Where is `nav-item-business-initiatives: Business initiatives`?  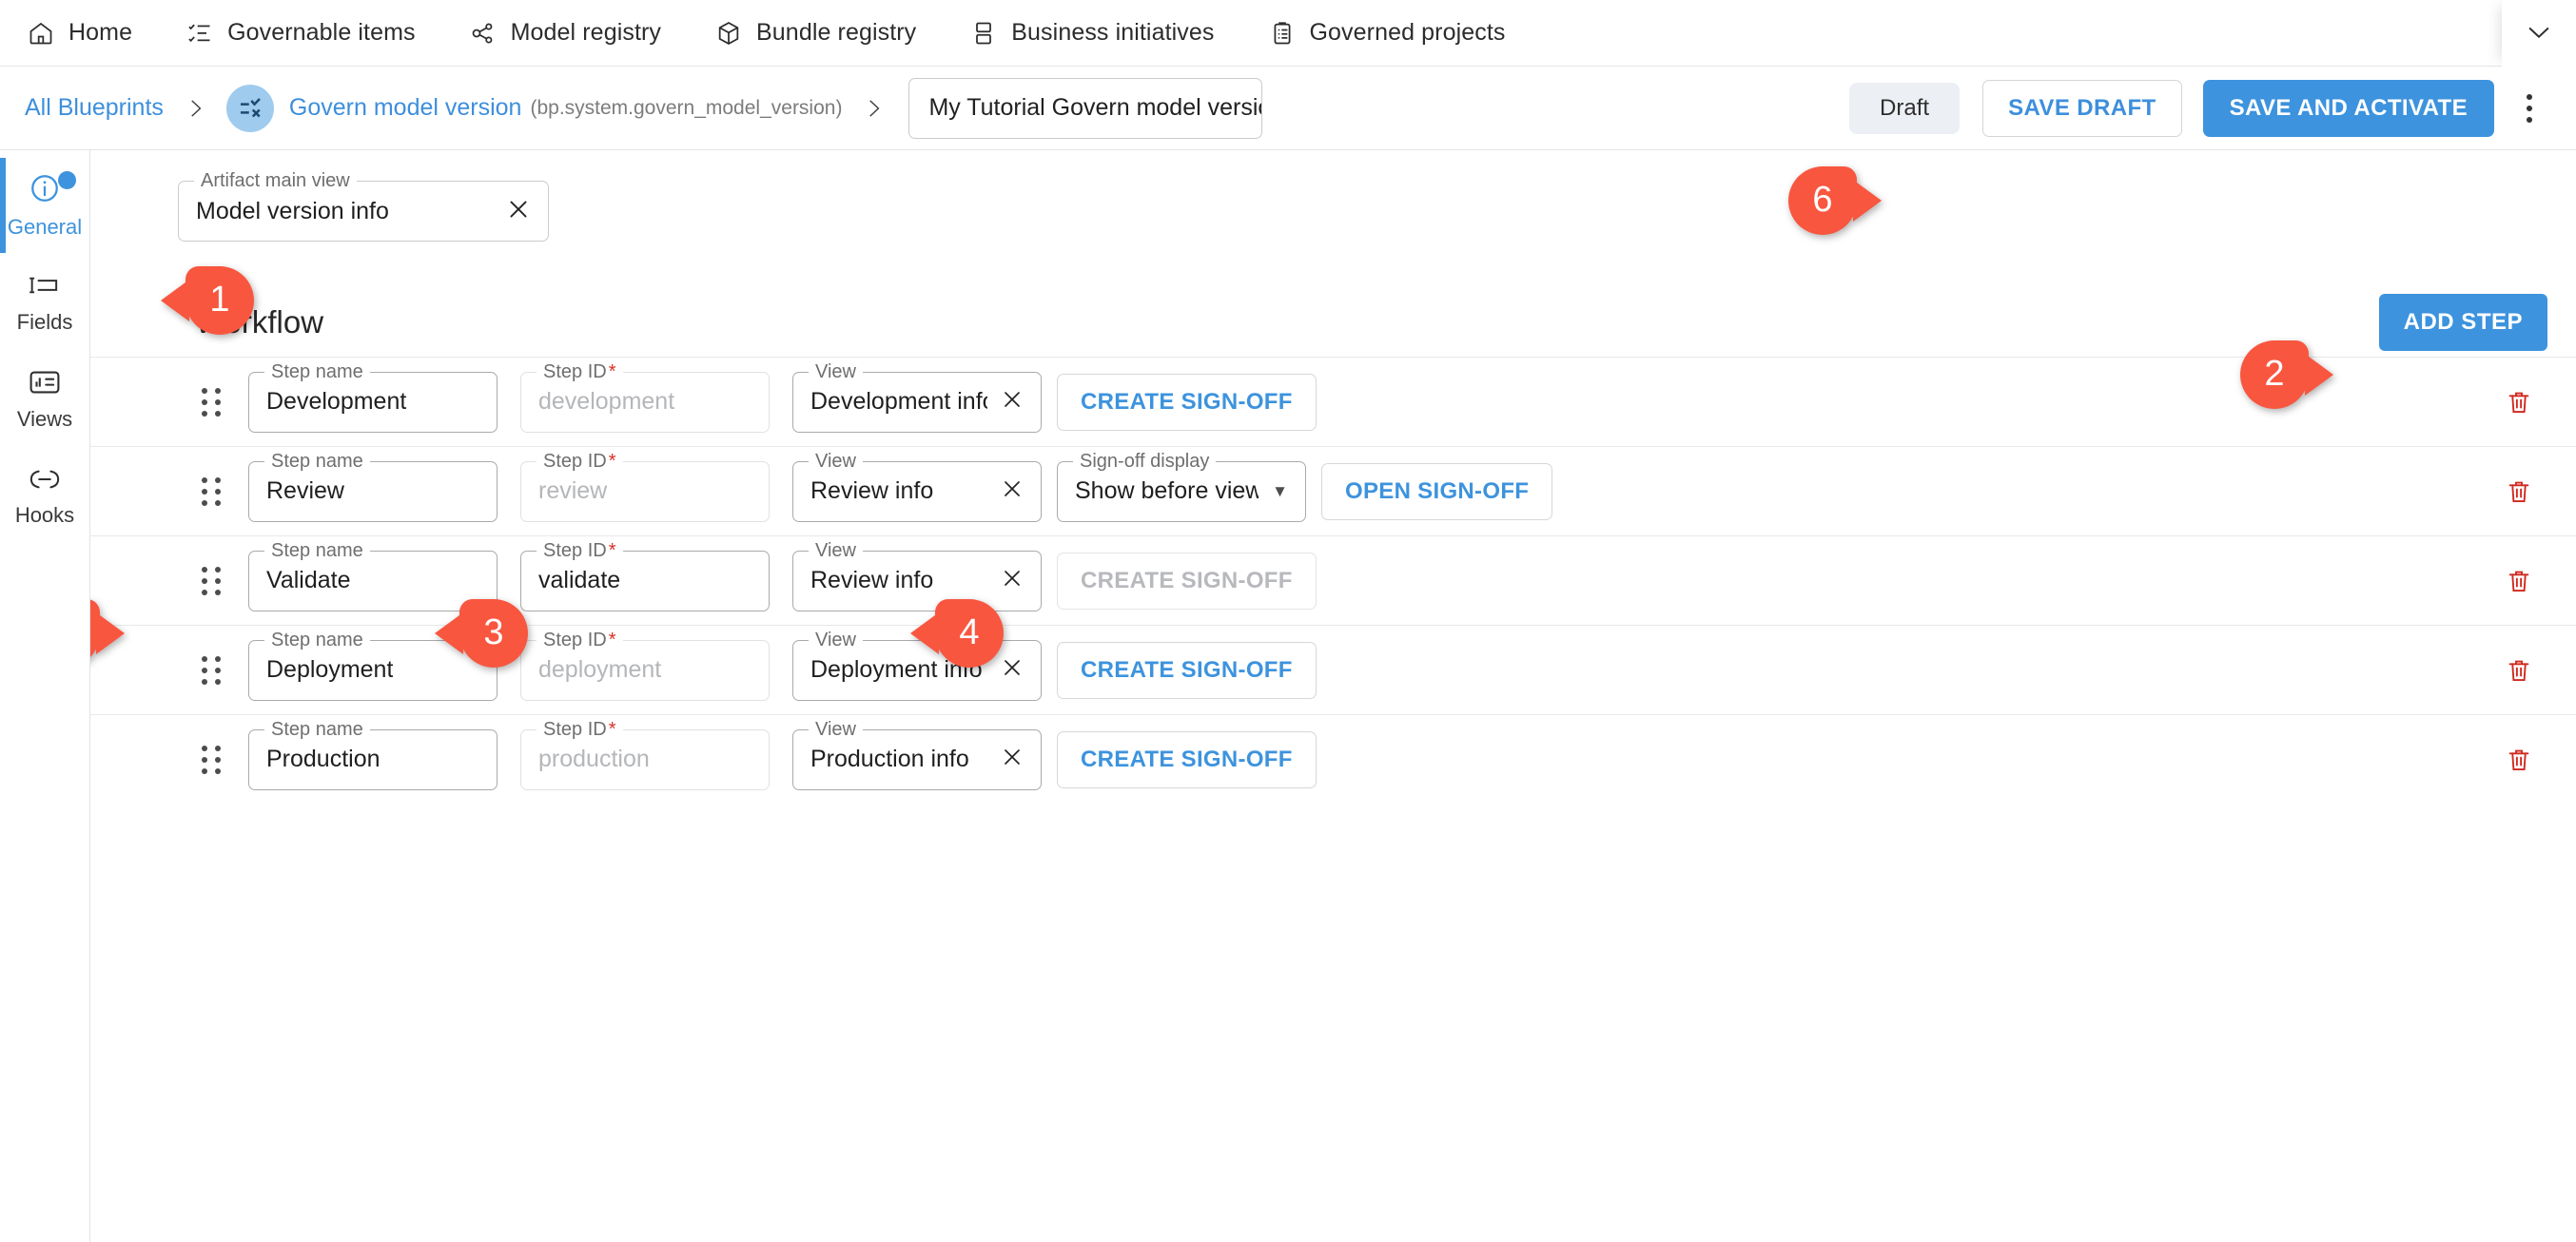
nav-item-business-initiatives: Business initiatives is located at coordinates (1100, 33).